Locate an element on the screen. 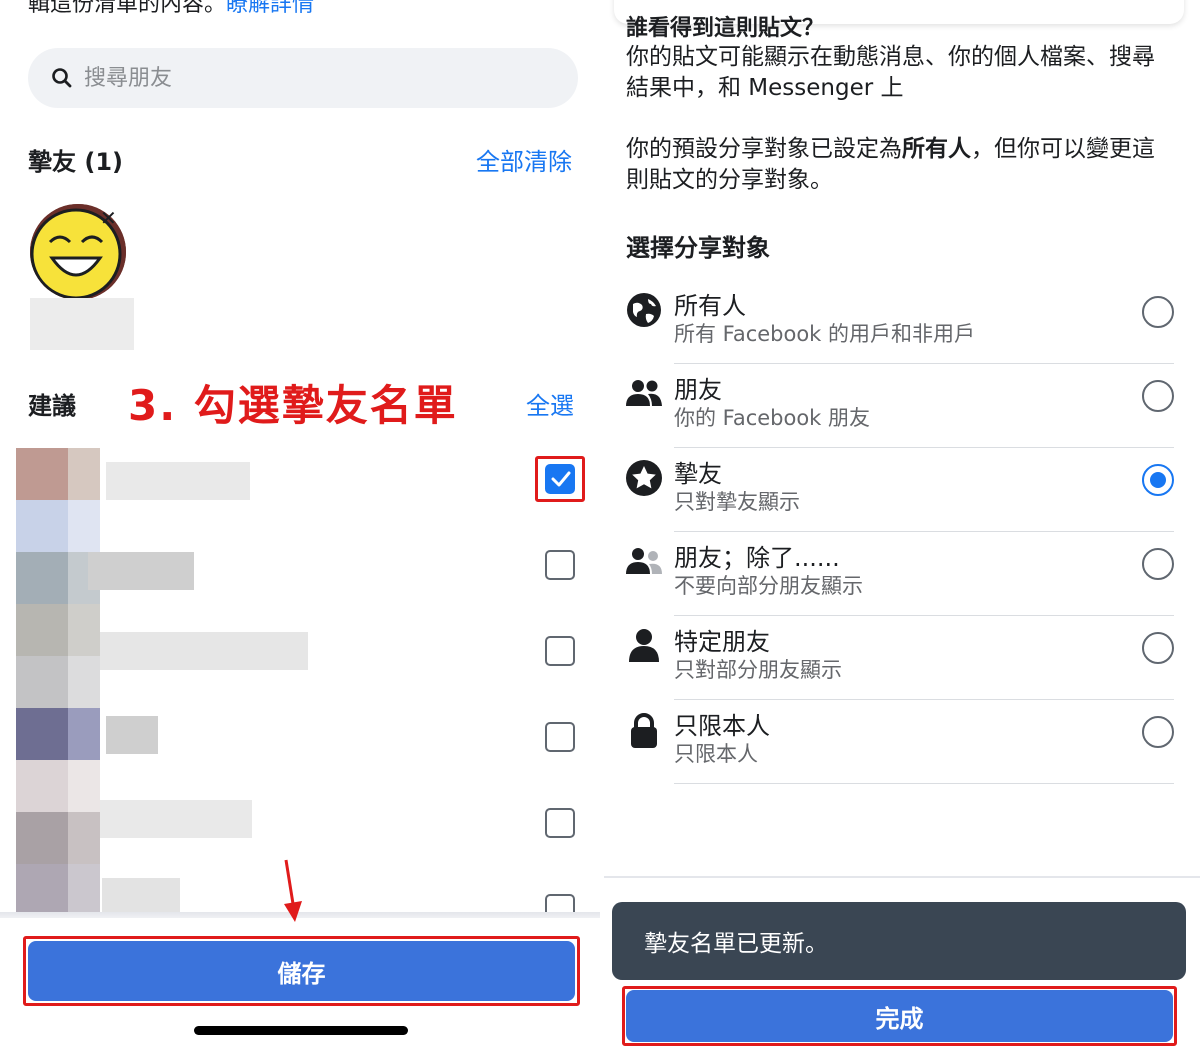 This screenshot has width=1200, height=1050. friend-checkbox-checked is located at coordinates (560, 479).